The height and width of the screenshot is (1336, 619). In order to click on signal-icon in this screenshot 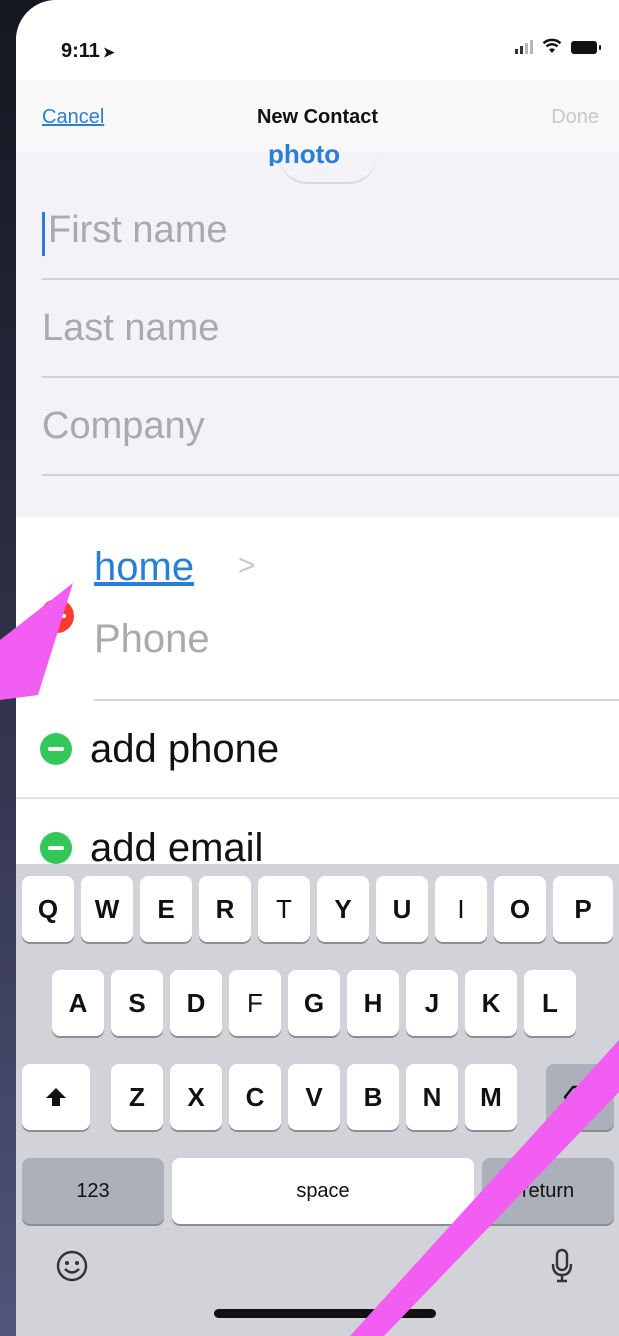, I will do `click(524, 46)`.